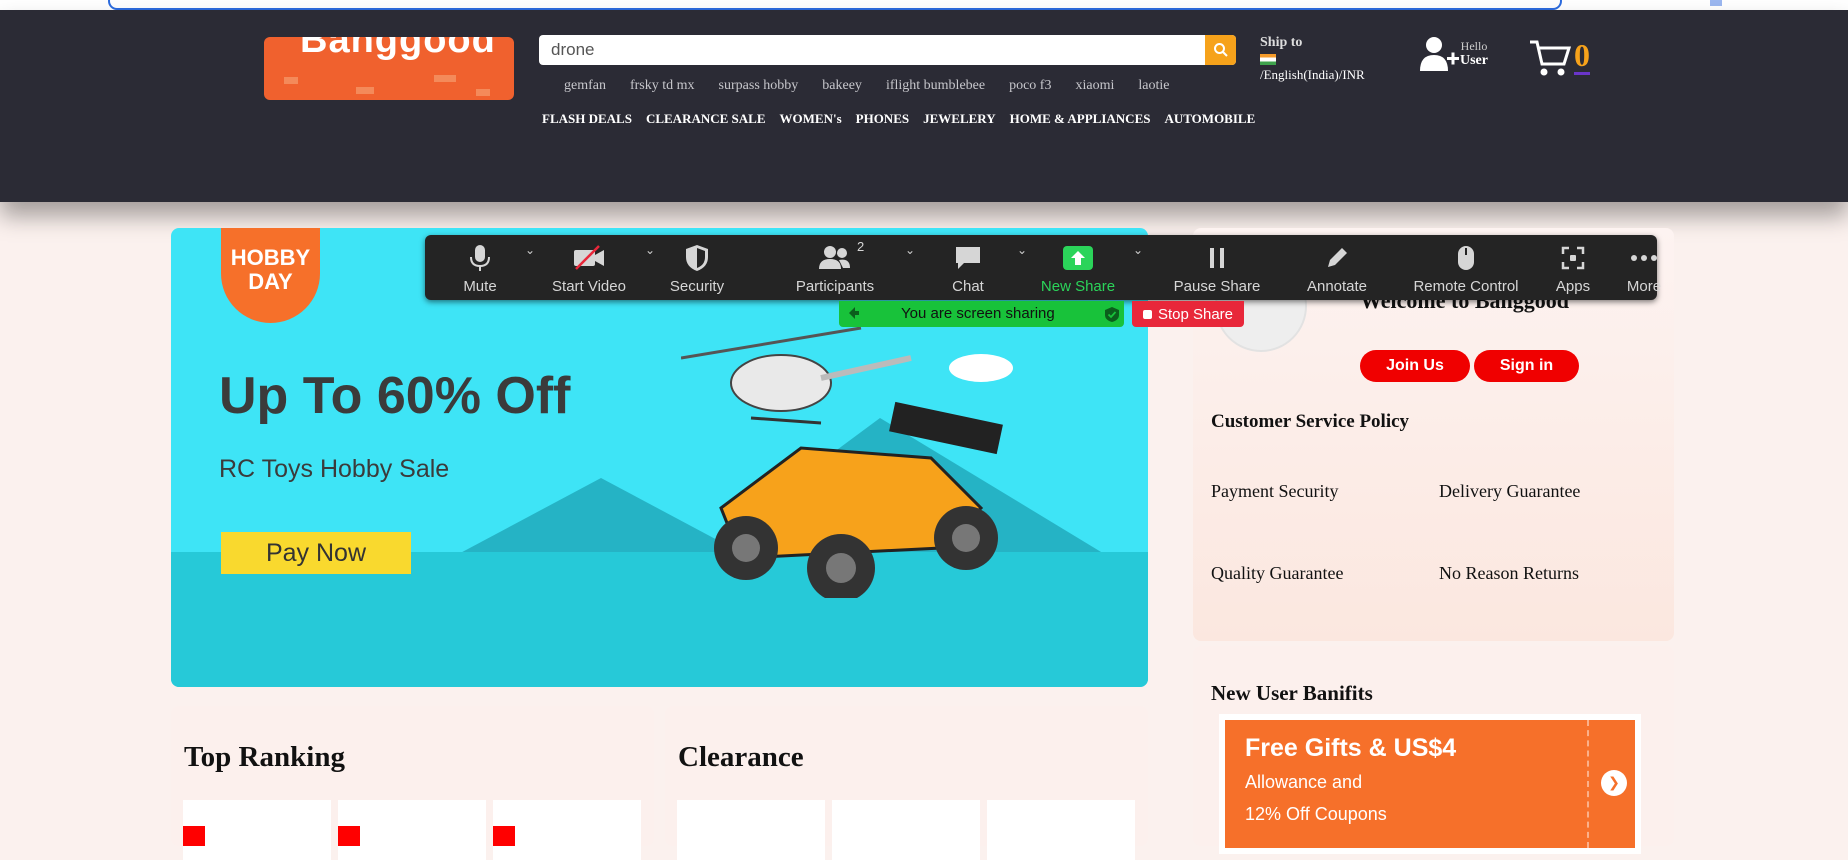 The width and height of the screenshot is (1848, 860). What do you see at coordinates (1415, 366) in the screenshot?
I see `join-us-button: Join Us` at bounding box center [1415, 366].